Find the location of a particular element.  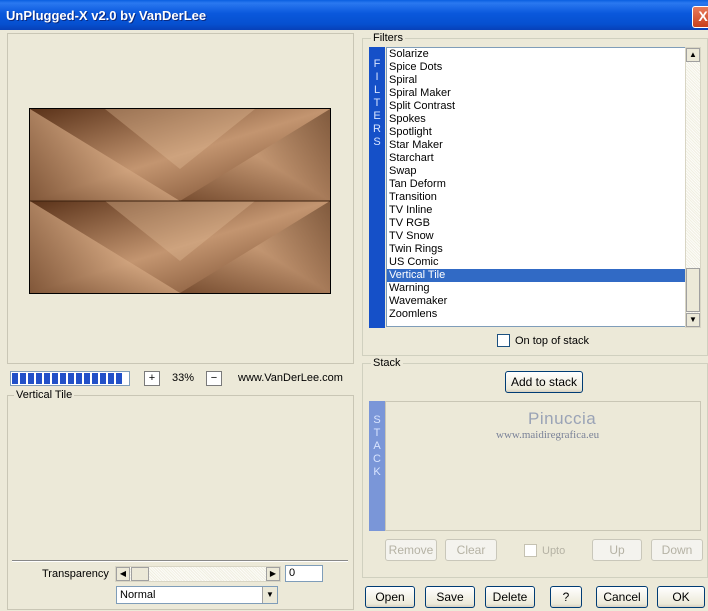

filter-item: TV Snow is located at coordinates (536, 236).